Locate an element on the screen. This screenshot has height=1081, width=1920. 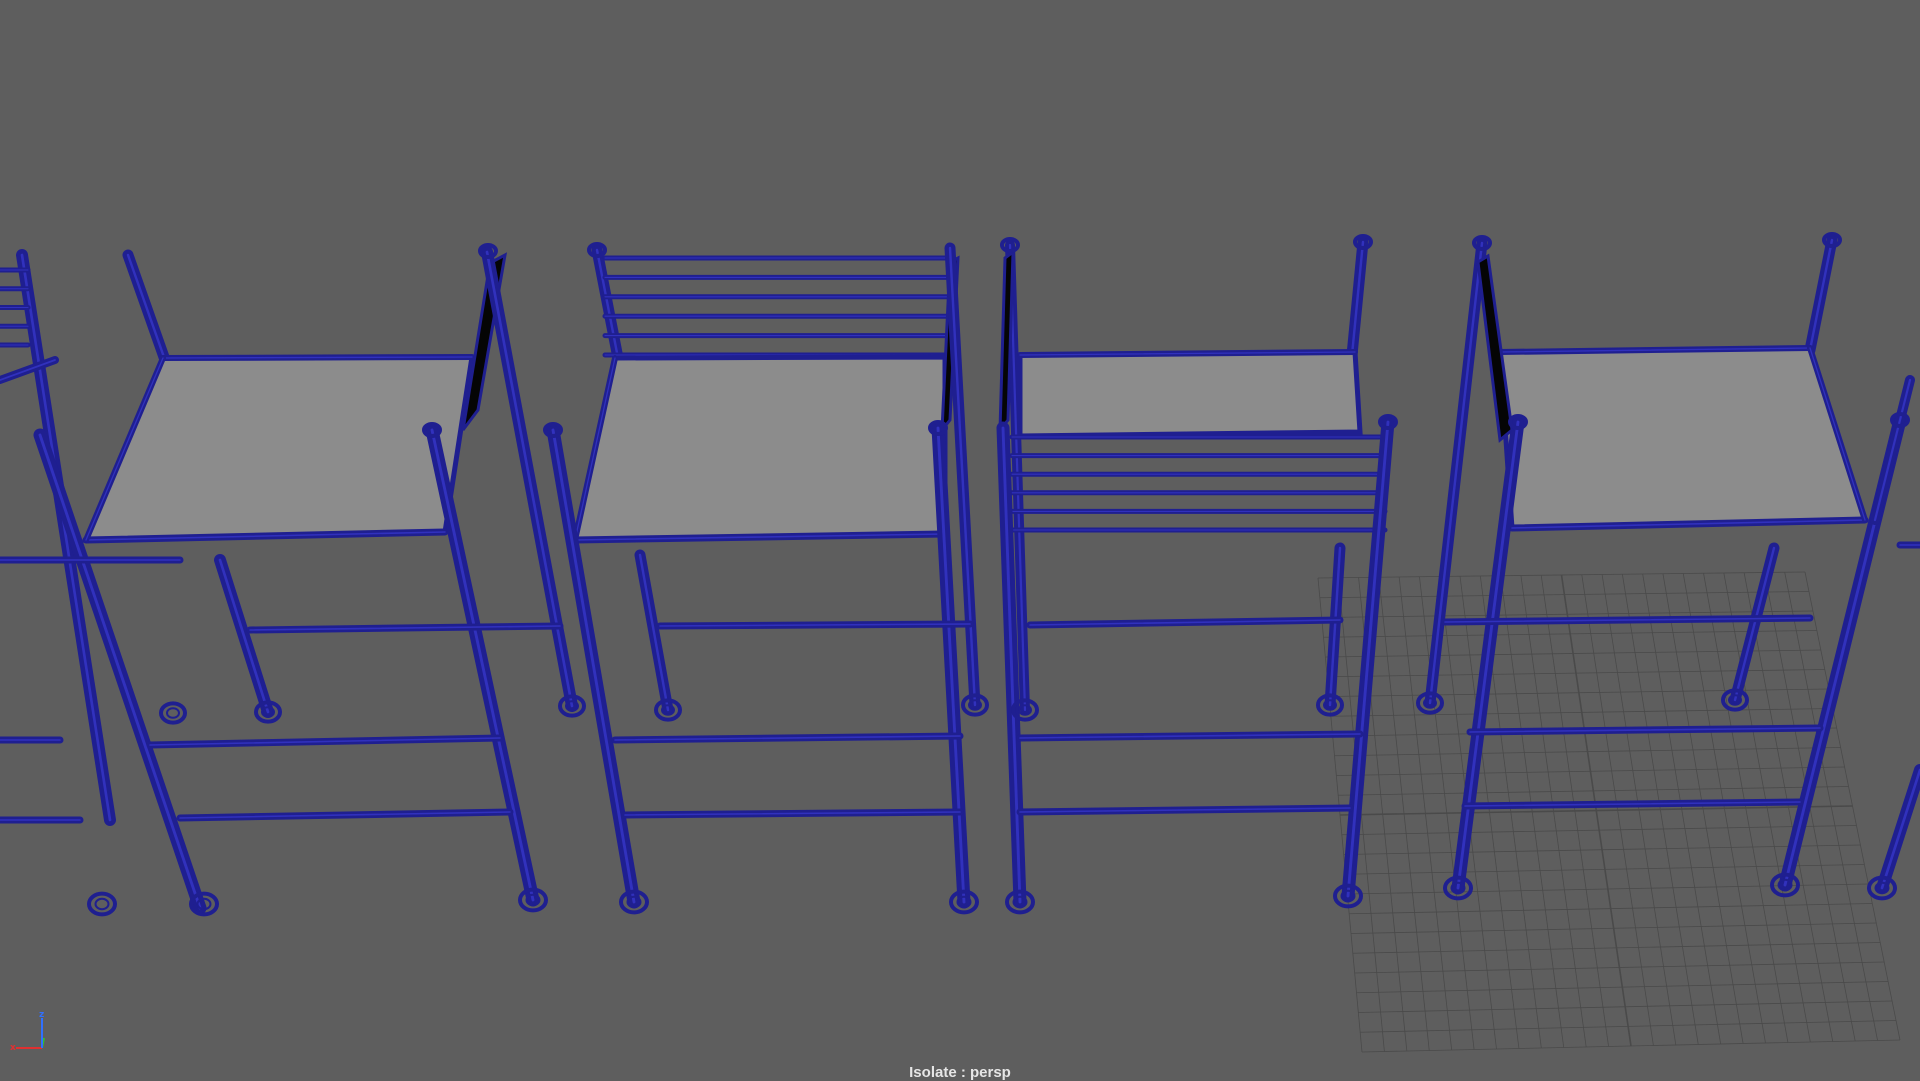
view-axis-indicator: x z is located at coordinates (30, 1030).